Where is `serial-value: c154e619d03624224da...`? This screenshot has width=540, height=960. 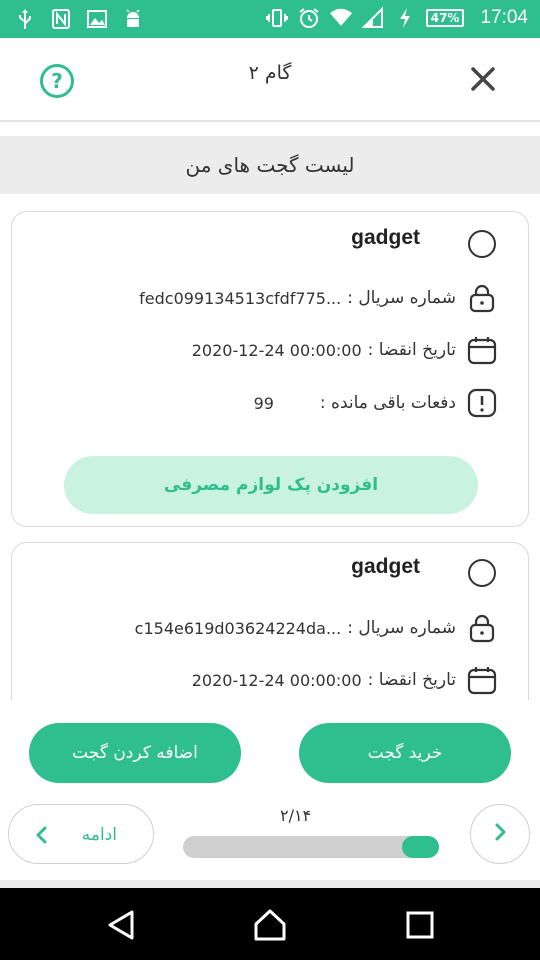 serial-value: c154e619d03624224da... is located at coordinates (238, 628).